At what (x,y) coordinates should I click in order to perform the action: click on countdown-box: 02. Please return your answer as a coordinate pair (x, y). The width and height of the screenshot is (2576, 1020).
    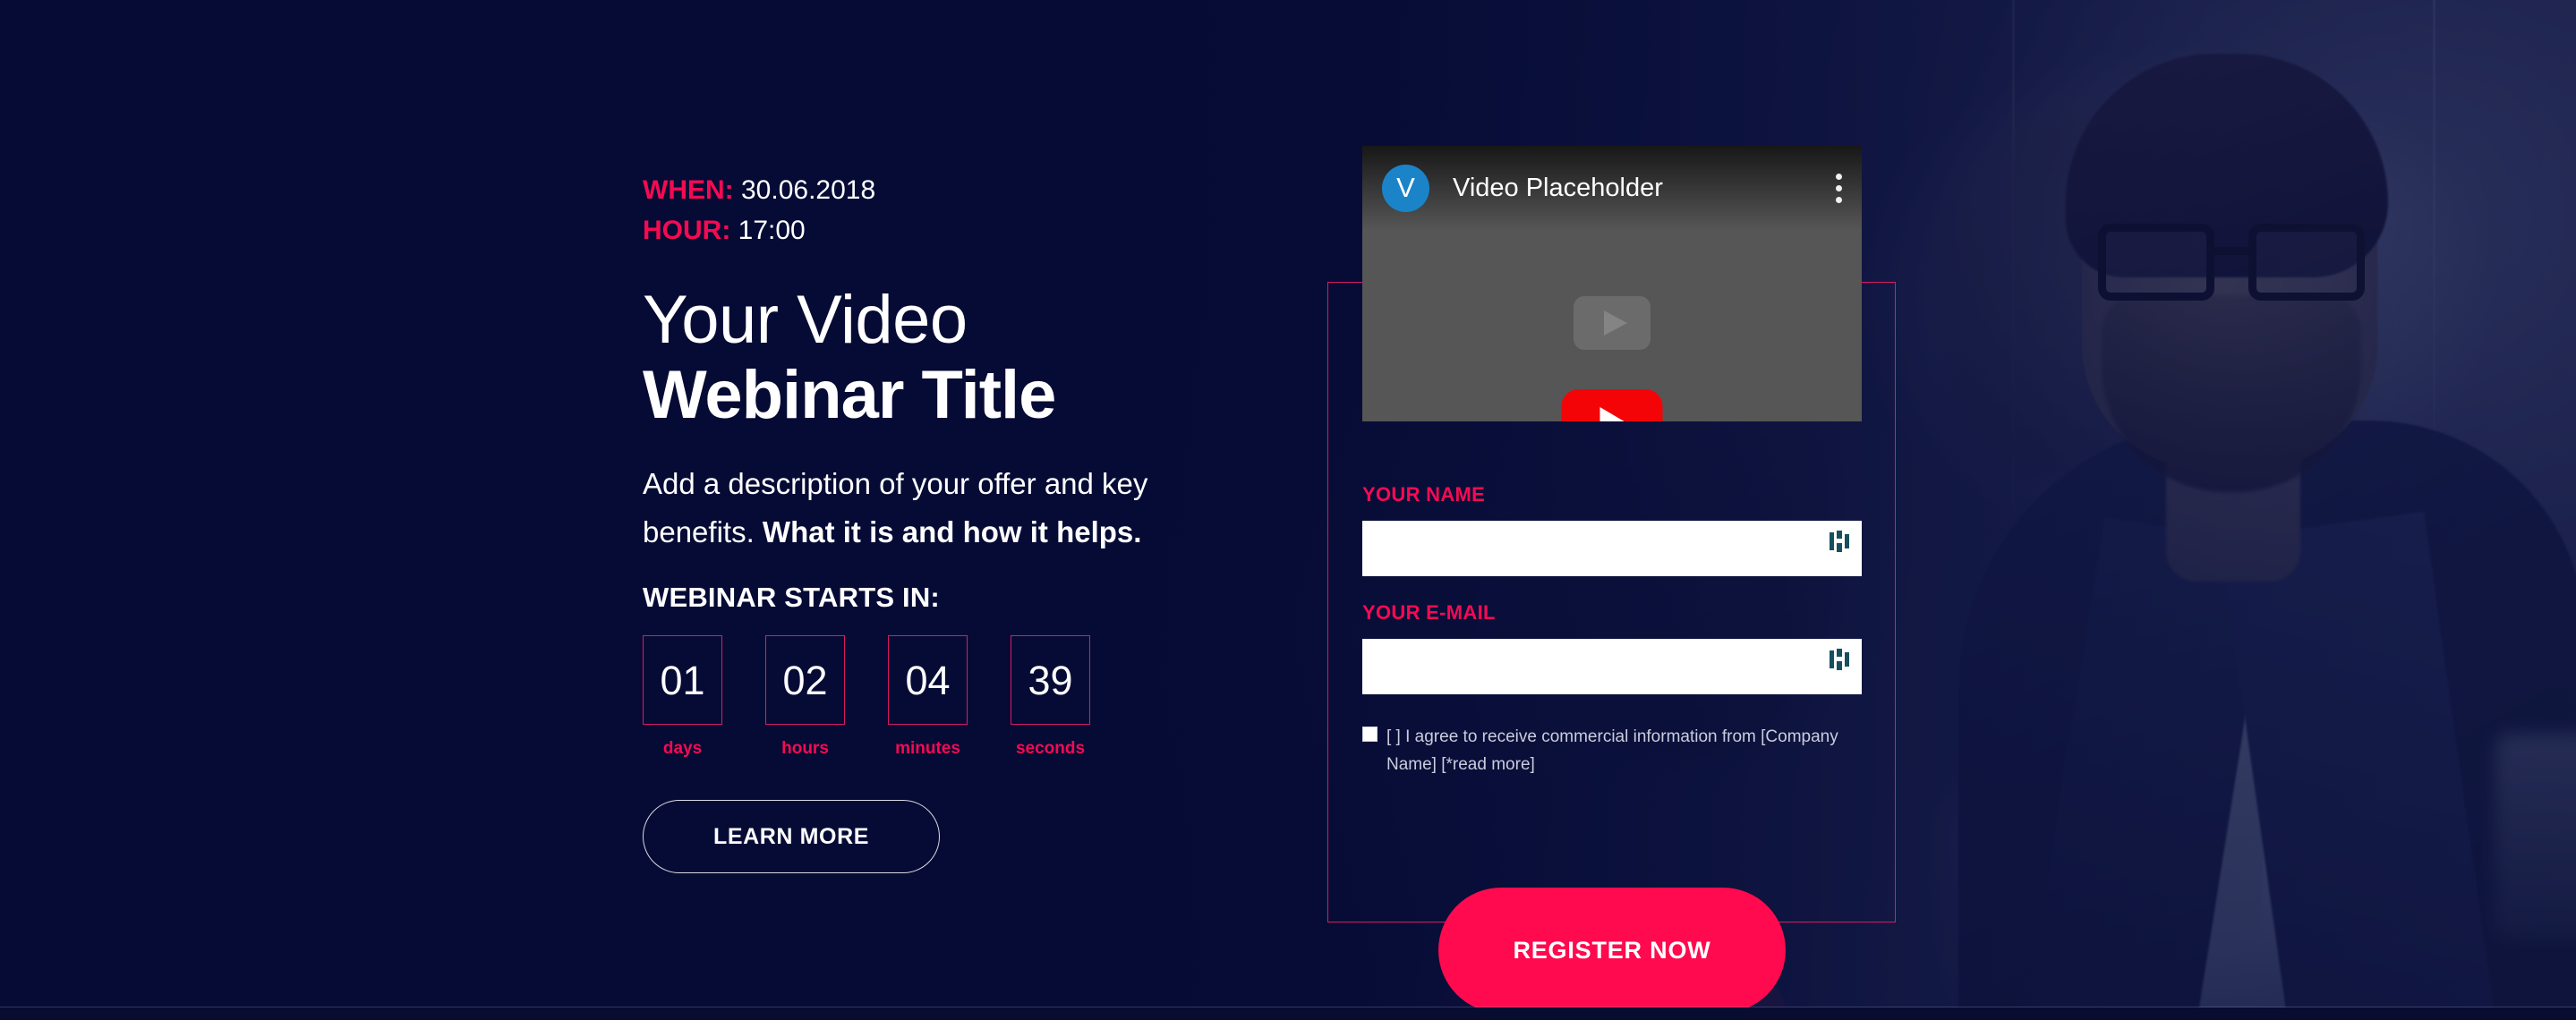
    Looking at the image, I should click on (805, 680).